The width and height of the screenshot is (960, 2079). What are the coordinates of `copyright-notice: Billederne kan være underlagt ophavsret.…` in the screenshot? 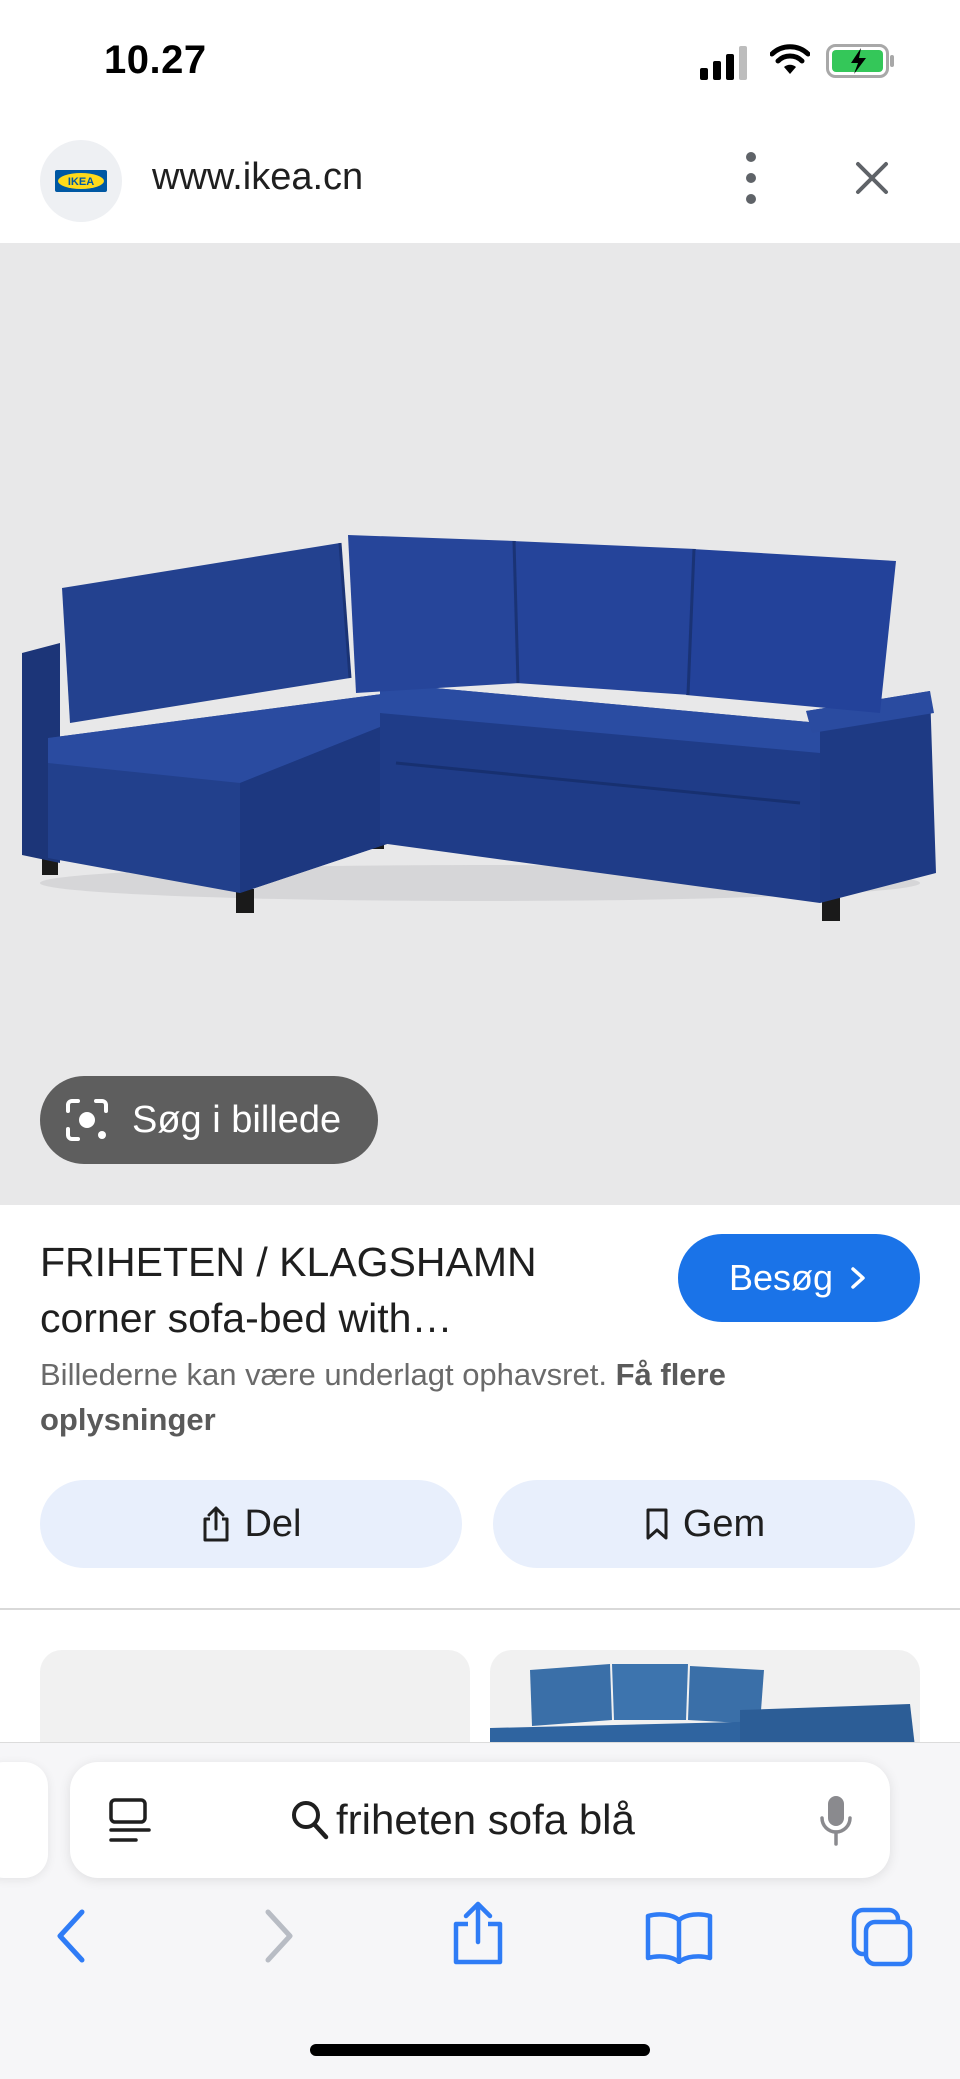 It's located at (450, 1397).